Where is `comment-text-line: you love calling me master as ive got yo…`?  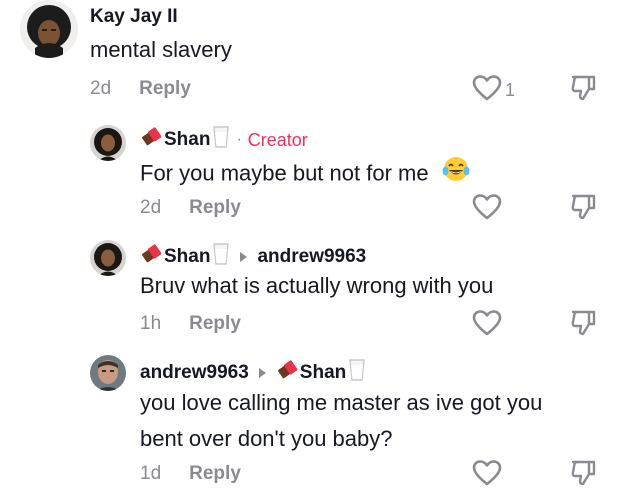
comment-text-line: you love calling me master as ive got yo… is located at coordinates (341, 402).